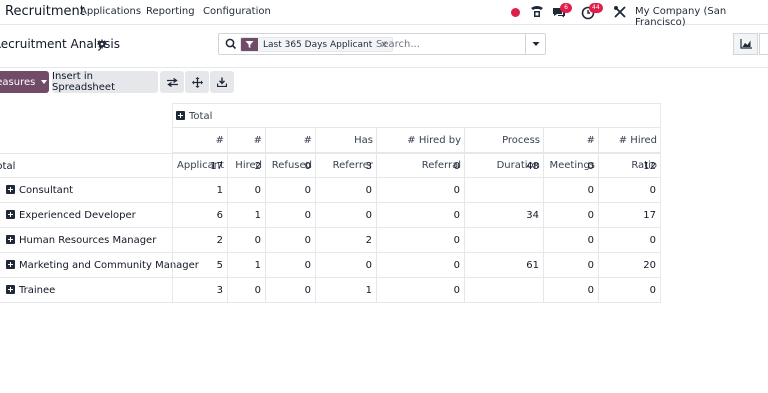 The height and width of the screenshot is (393, 768). What do you see at coordinates (596, 8) in the screenshot?
I see `activity-badge: 44` at bounding box center [596, 8].